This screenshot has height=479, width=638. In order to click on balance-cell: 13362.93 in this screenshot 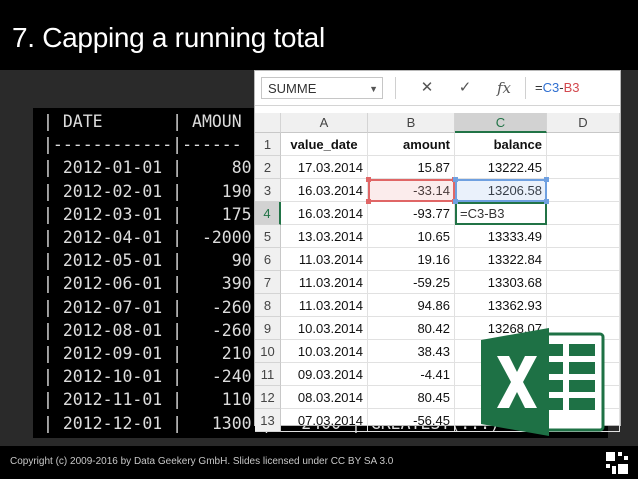, I will do `click(501, 305)`.